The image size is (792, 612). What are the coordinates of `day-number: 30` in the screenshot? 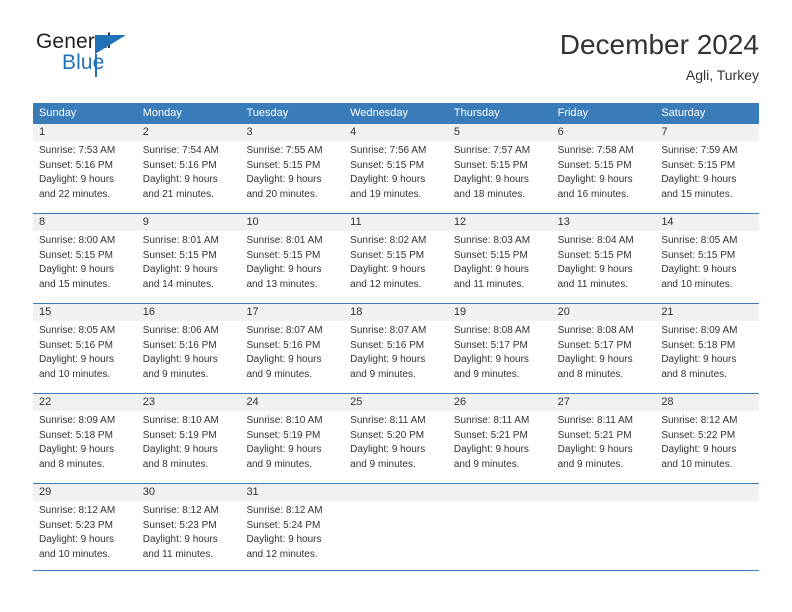 It's located at (188, 492).